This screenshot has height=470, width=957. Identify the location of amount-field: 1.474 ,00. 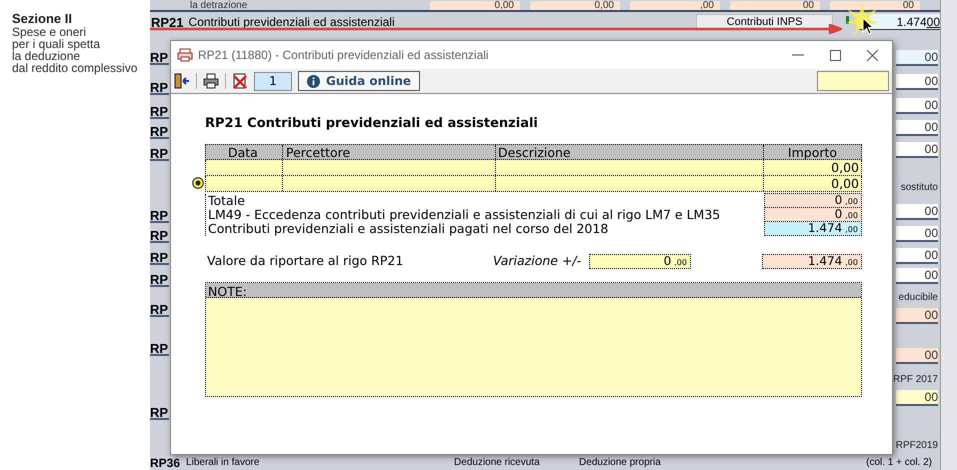
(813, 228).